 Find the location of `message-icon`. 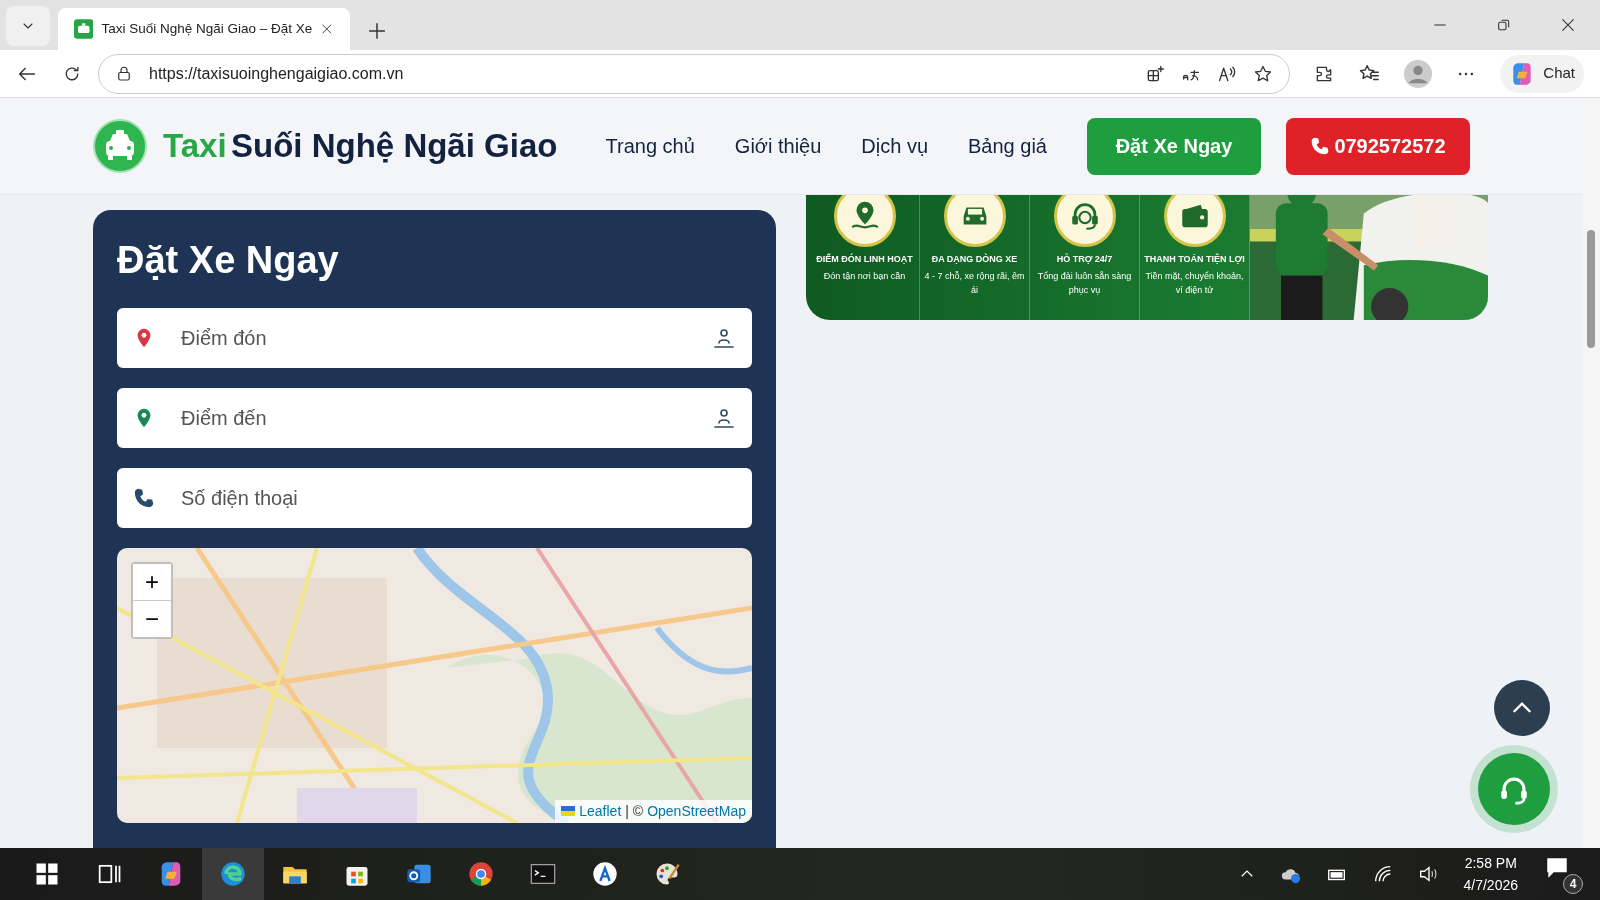

message-icon is located at coordinates (1557, 868).